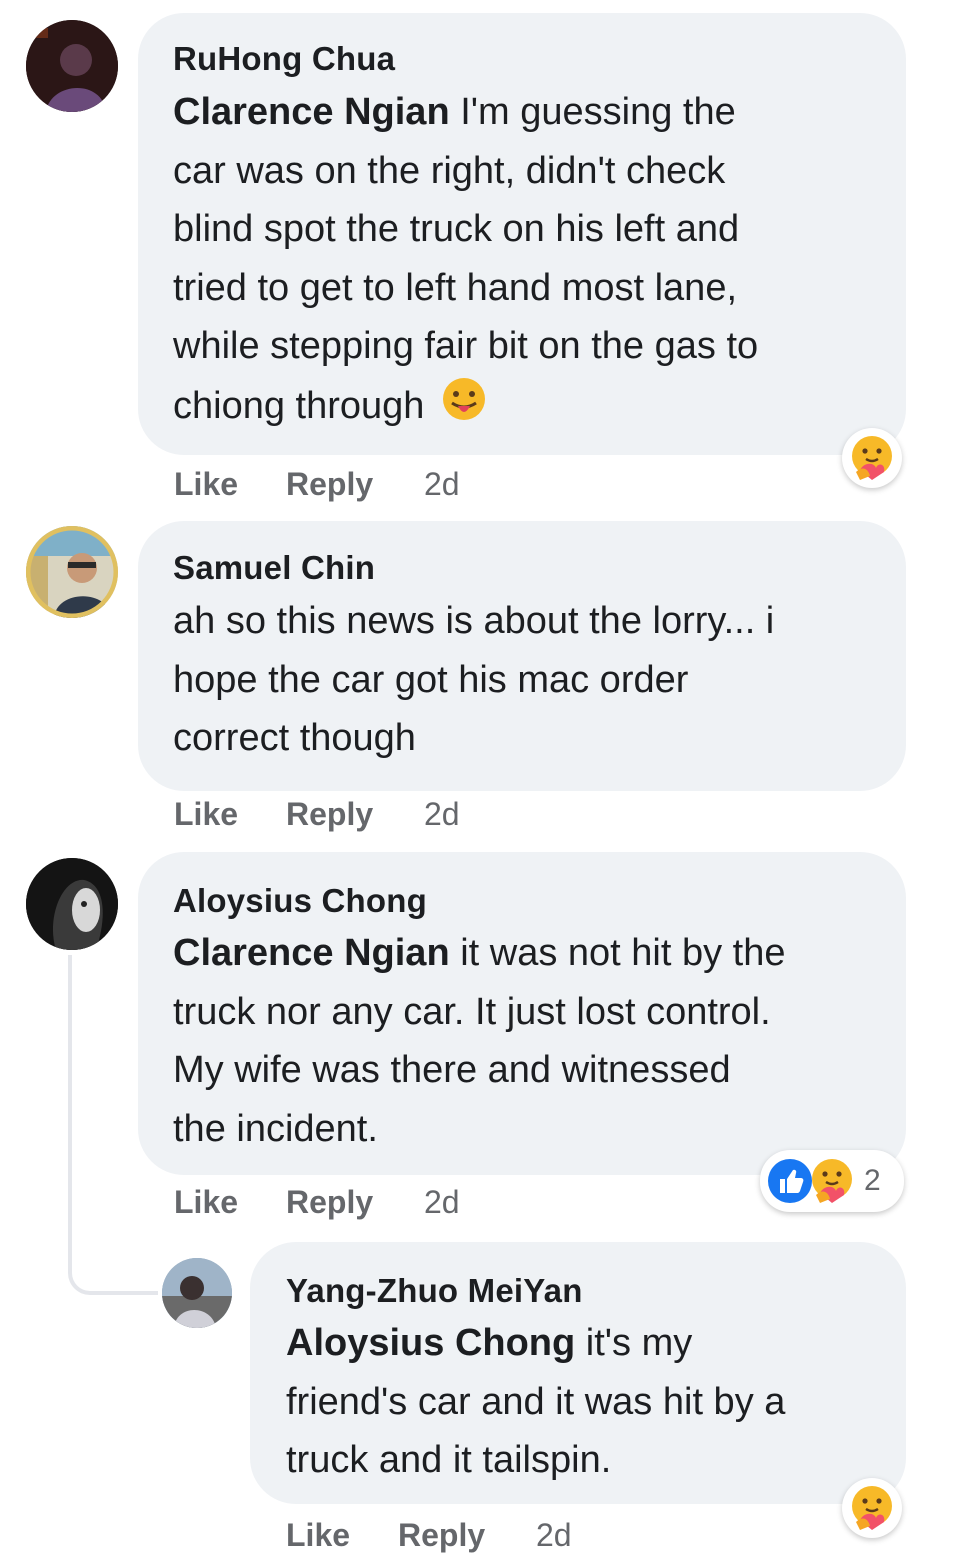 Image resolution: width=960 pixels, height=1565 pixels. I want to click on comment-author: Yang-Zhuo MeiYan, so click(434, 1291).